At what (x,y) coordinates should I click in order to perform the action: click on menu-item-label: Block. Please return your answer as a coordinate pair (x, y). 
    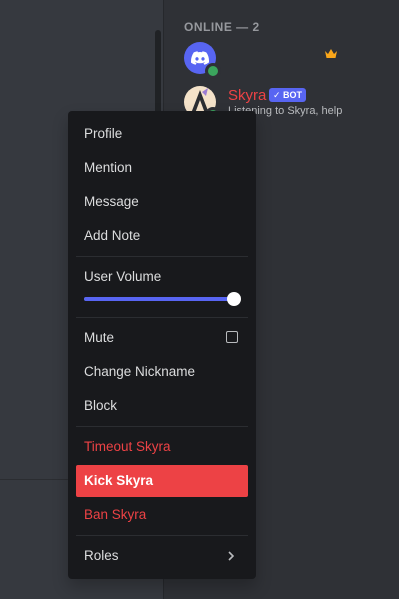
    Looking at the image, I should click on (101, 405).